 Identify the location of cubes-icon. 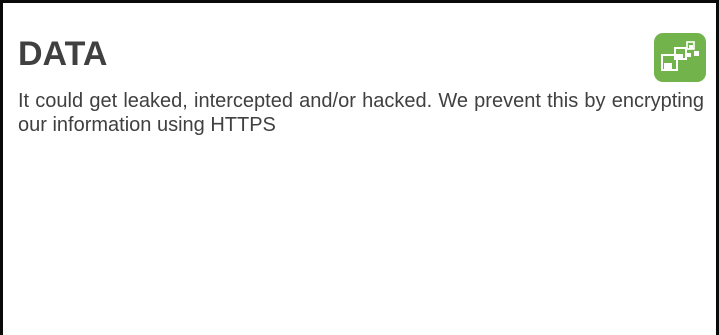
(680, 57).